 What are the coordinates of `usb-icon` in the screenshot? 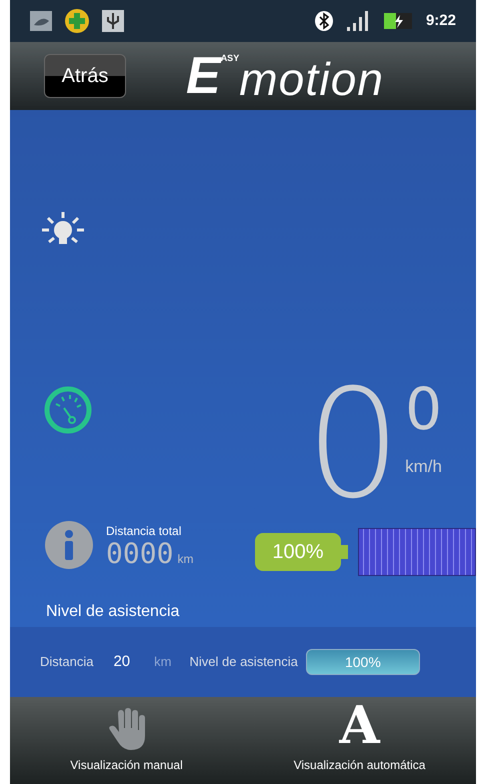 It's located at (113, 21).